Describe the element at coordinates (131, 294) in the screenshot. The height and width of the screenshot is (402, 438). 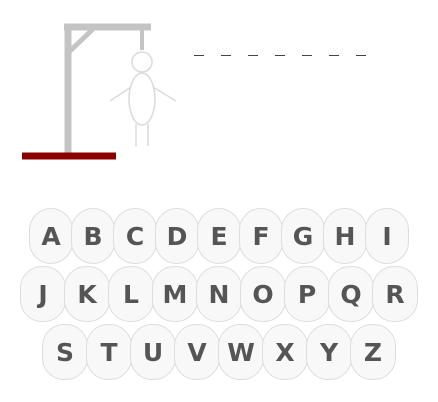
I see `letter-key-l: L` at that location.